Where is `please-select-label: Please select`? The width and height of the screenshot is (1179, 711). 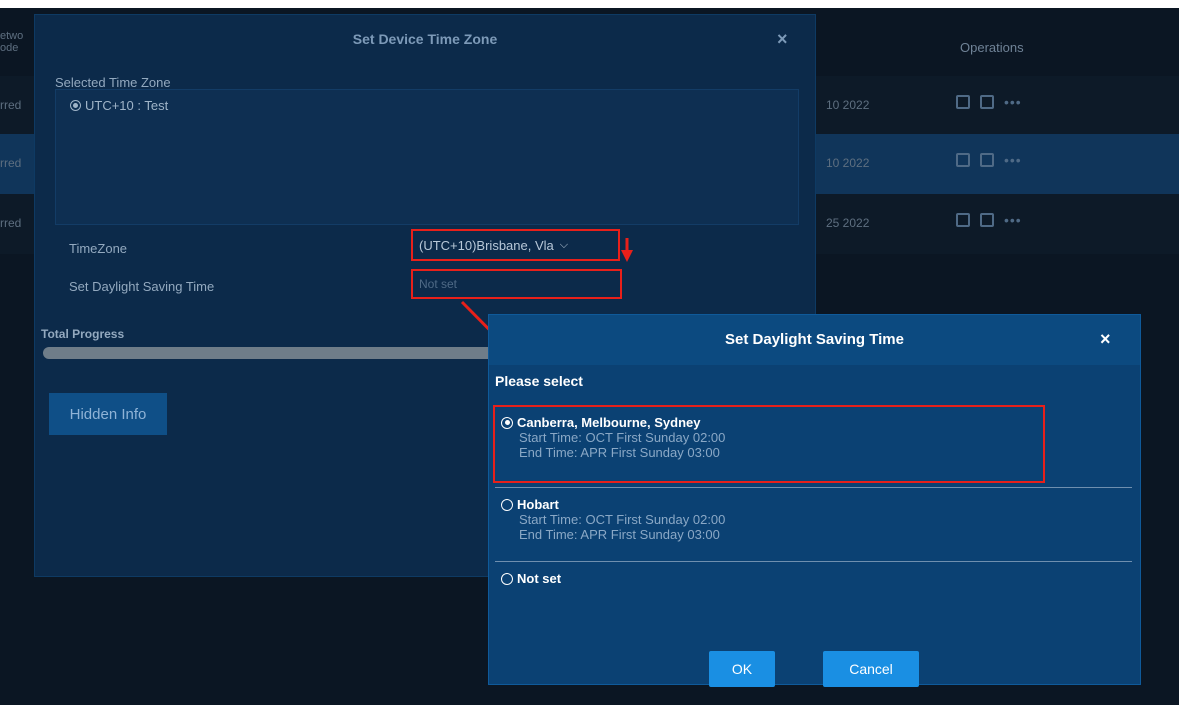 please-select-label: Please select is located at coordinates (539, 381).